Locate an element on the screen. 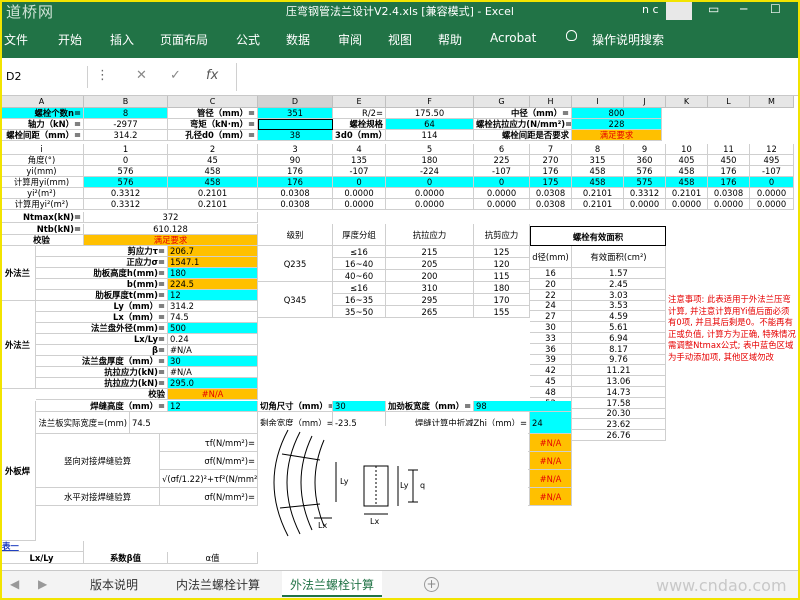 Image resolution: width=800 pixels, height=600 pixels. plate-value-3: 0.24 is located at coordinates (213, 339).